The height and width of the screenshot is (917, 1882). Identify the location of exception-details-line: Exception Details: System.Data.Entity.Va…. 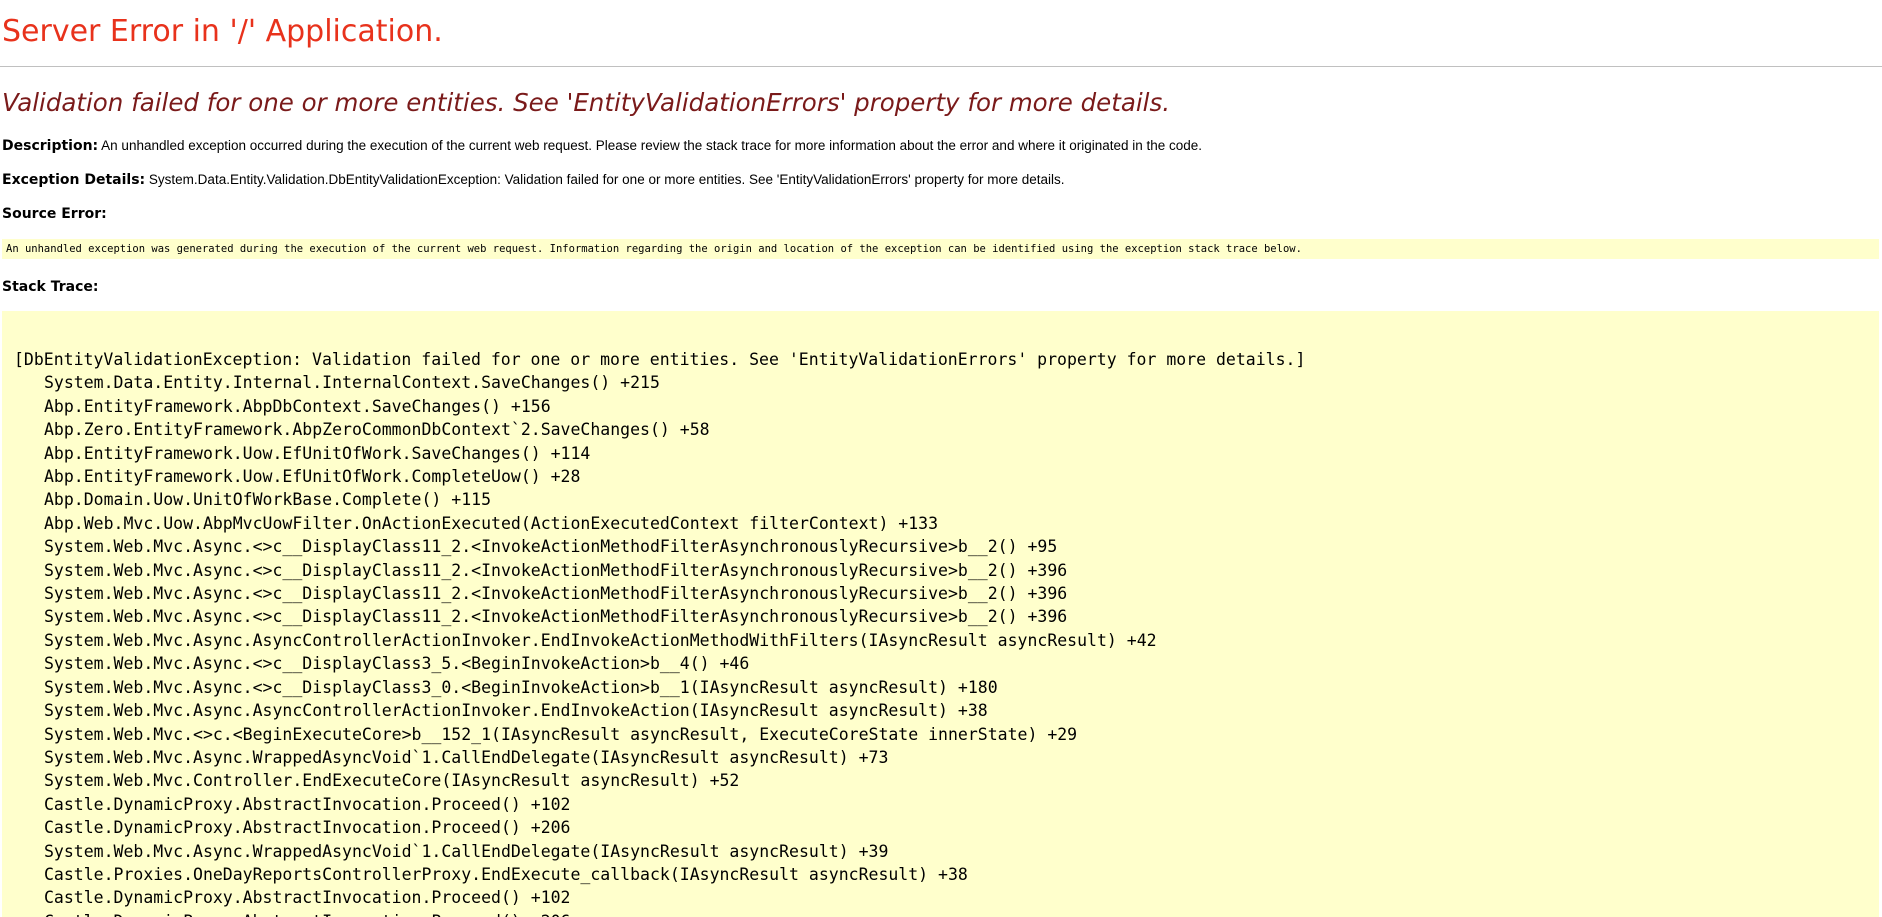
(533, 180).